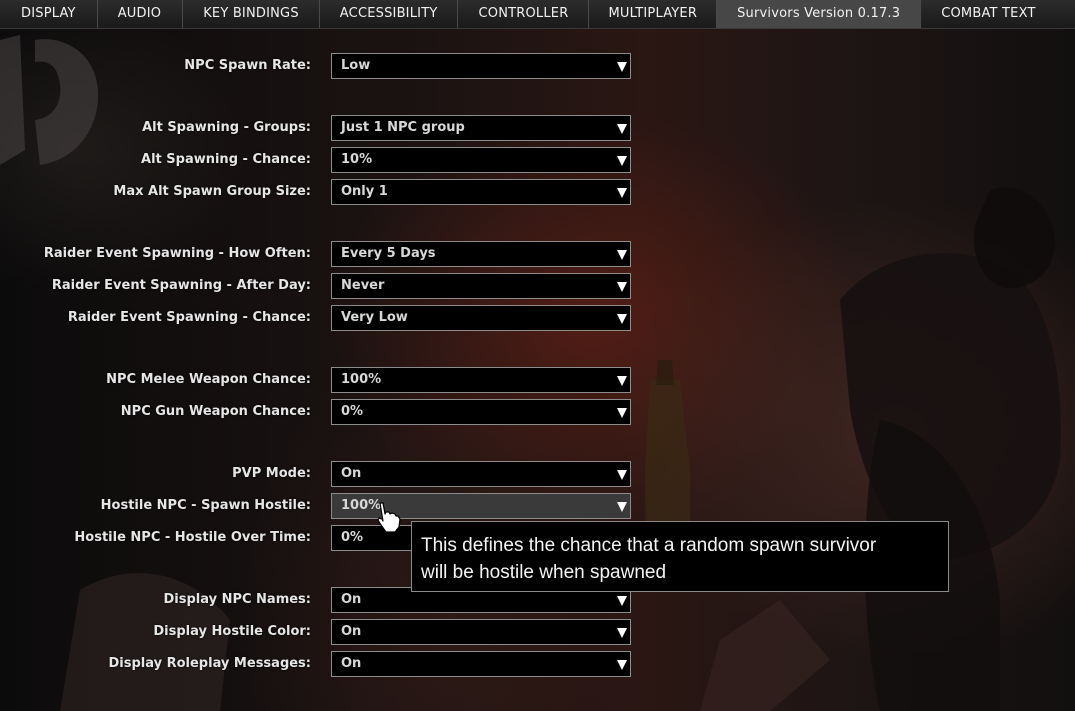  Describe the element at coordinates (389, 517) in the screenshot. I see `hand-pointer-icon` at that location.